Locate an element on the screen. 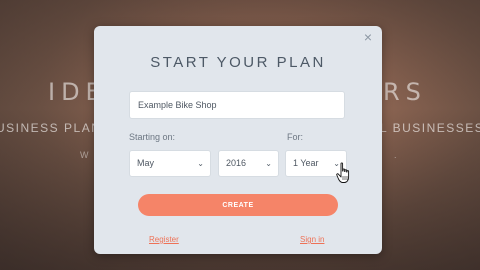 This screenshot has width=480, height=270. for-label: For: is located at coordinates (295, 137).